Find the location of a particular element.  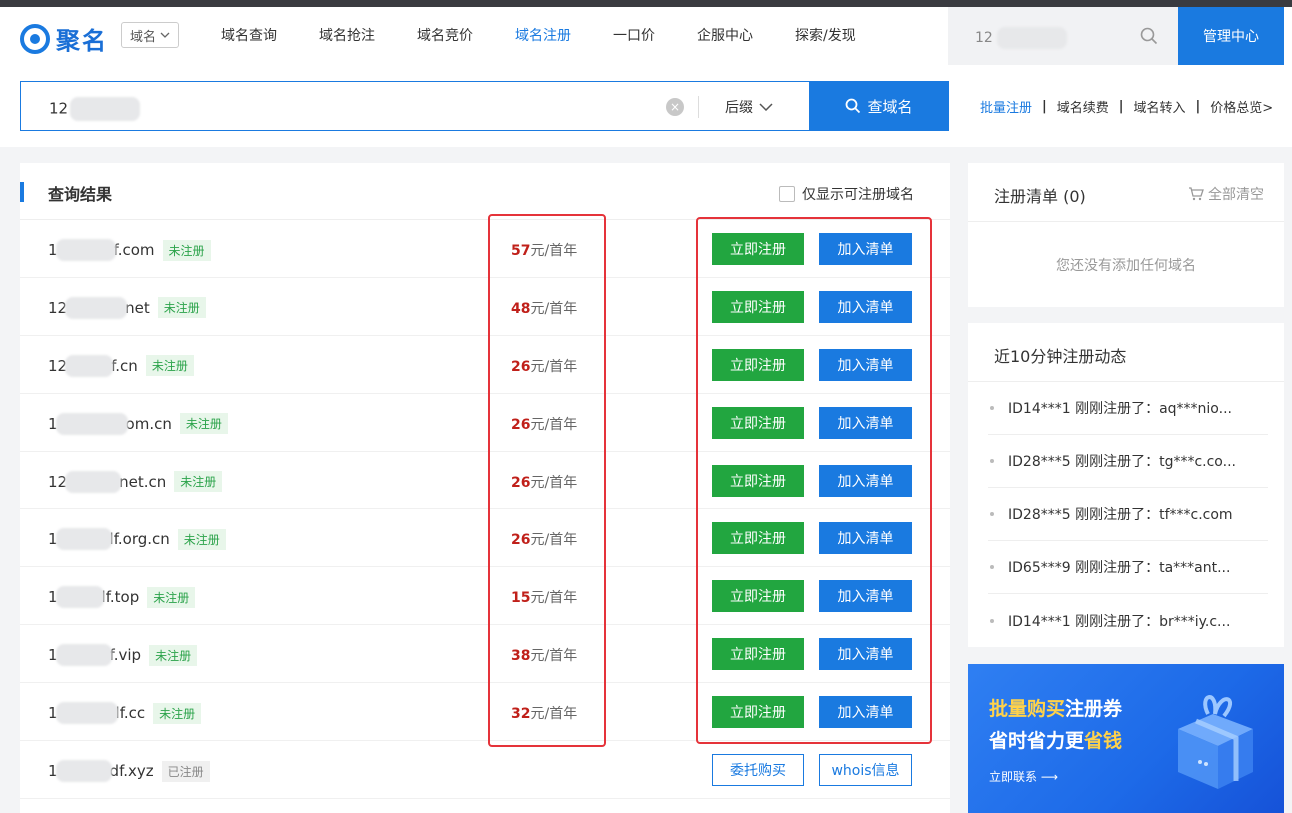

domain-name: 1 df.xyz 已注册 is located at coordinates (129, 771).